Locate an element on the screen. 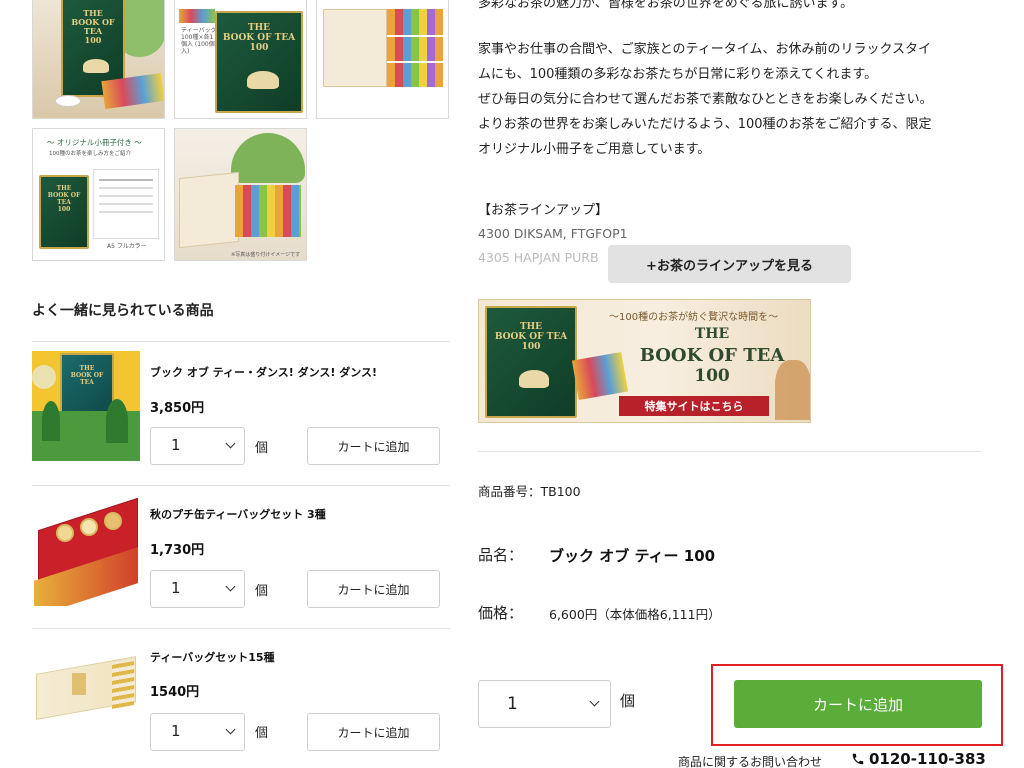 The height and width of the screenshot is (768, 1024). book-box-image: THE BOOK OF TEA 100 is located at coordinates (259, 62).